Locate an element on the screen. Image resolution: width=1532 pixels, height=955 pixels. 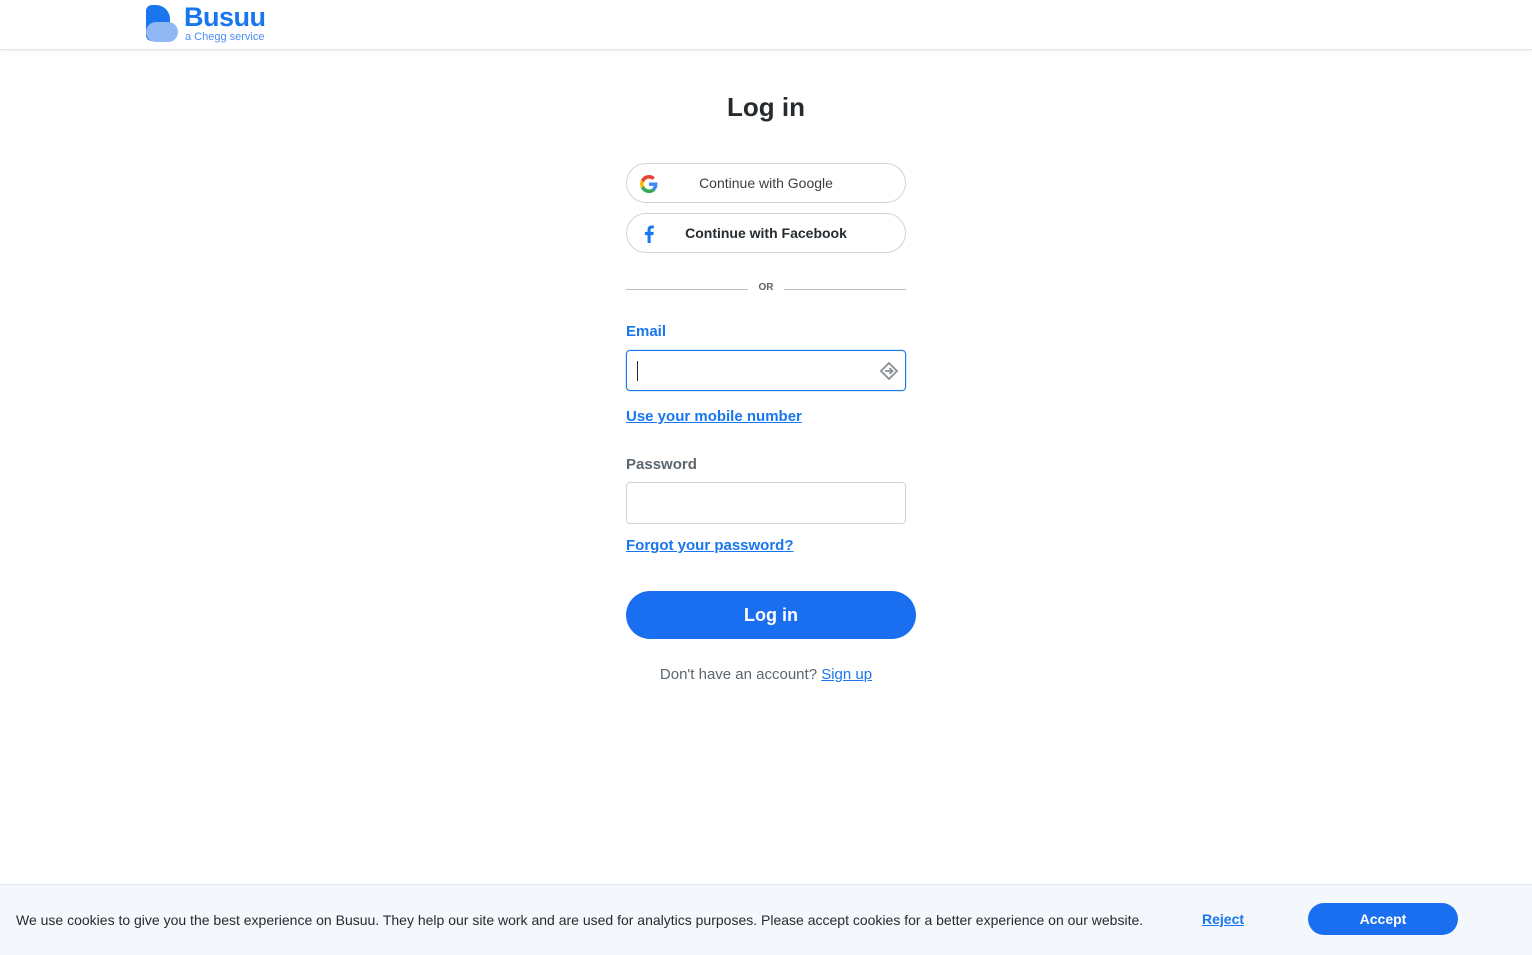
or-label: OR is located at coordinates (766, 287).